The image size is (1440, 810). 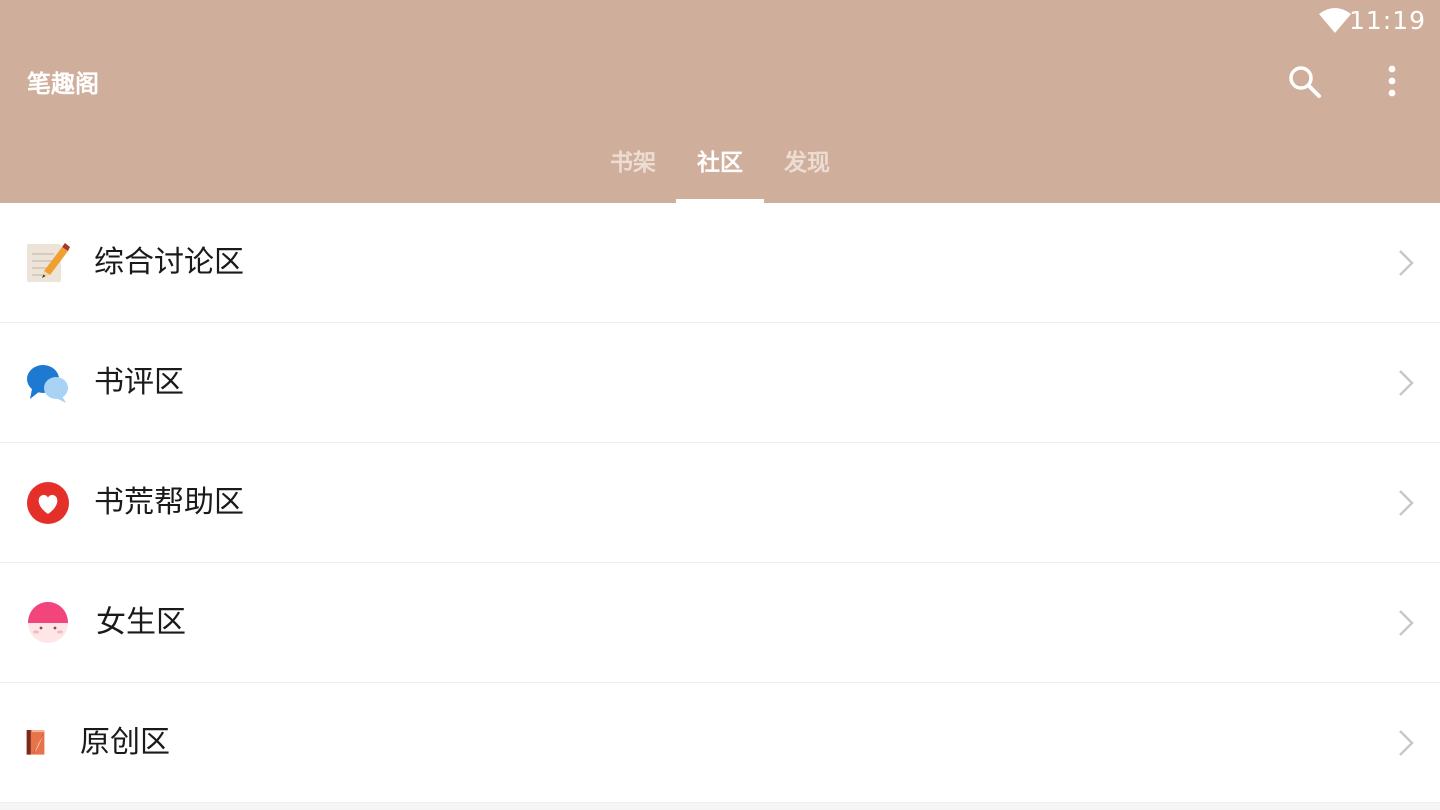 What do you see at coordinates (1335, 20) in the screenshot?
I see `wifi-icon` at bounding box center [1335, 20].